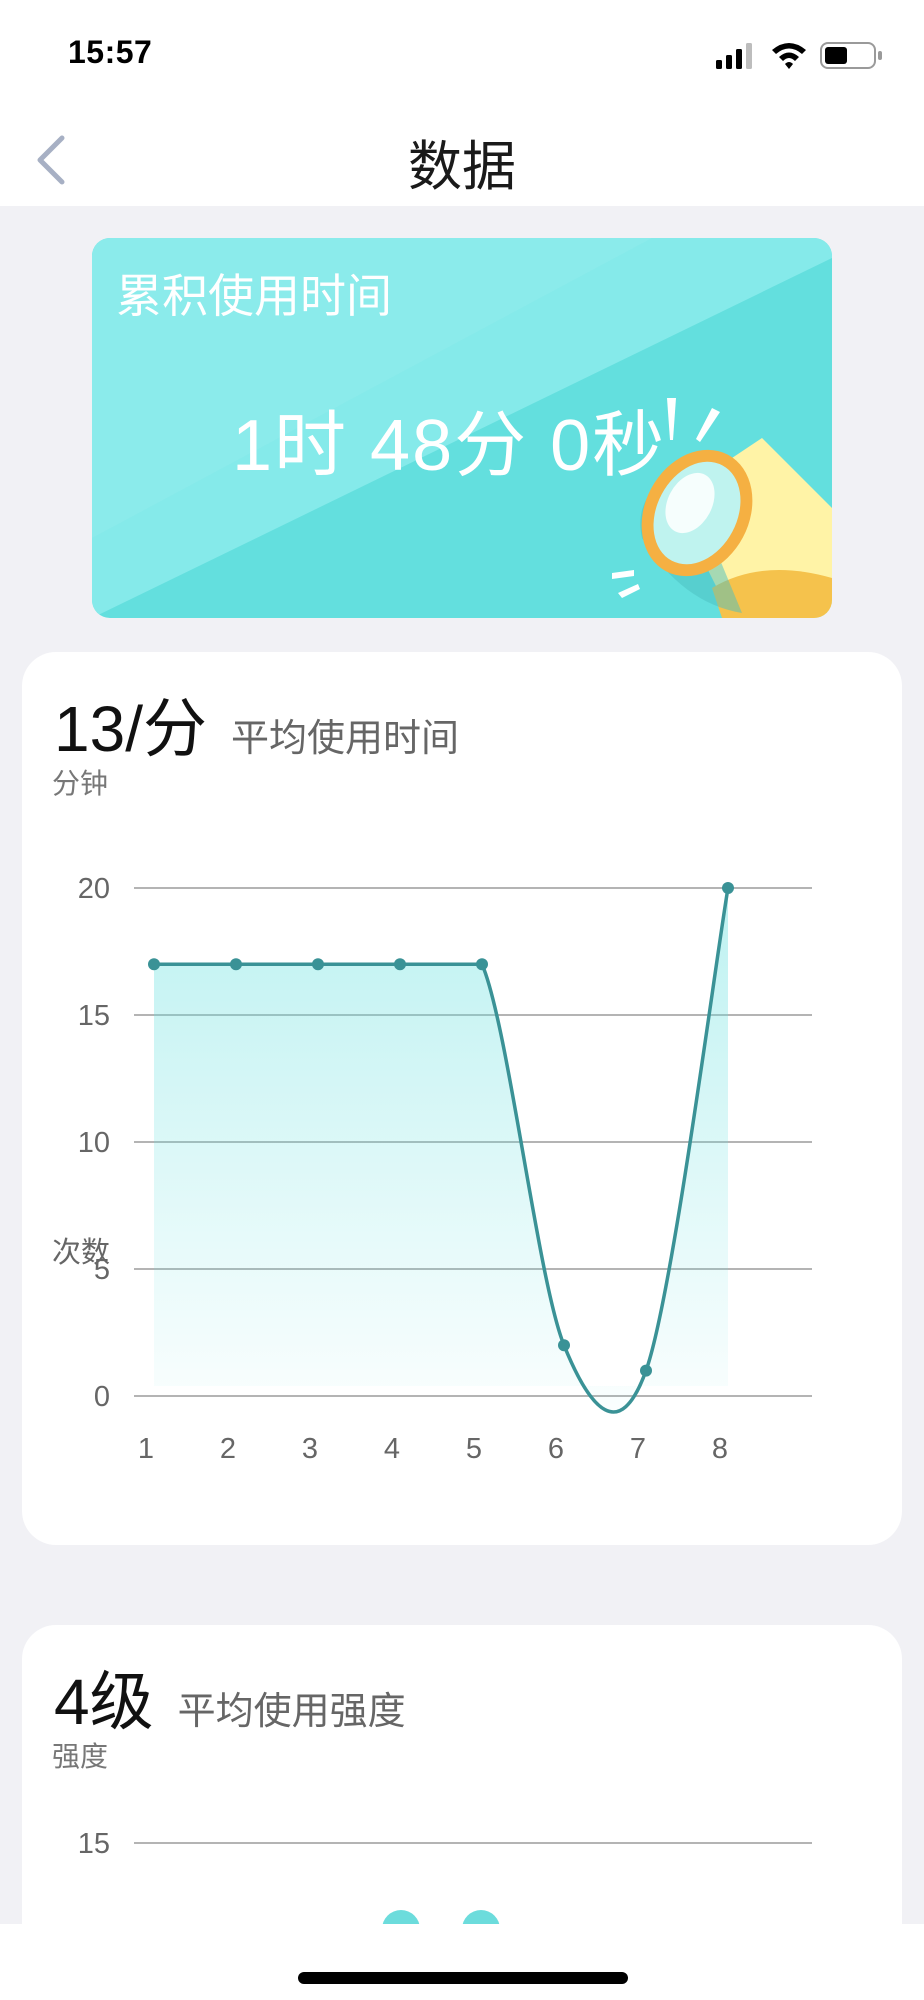  What do you see at coordinates (734, 56) in the screenshot?
I see `signal-icon` at bounding box center [734, 56].